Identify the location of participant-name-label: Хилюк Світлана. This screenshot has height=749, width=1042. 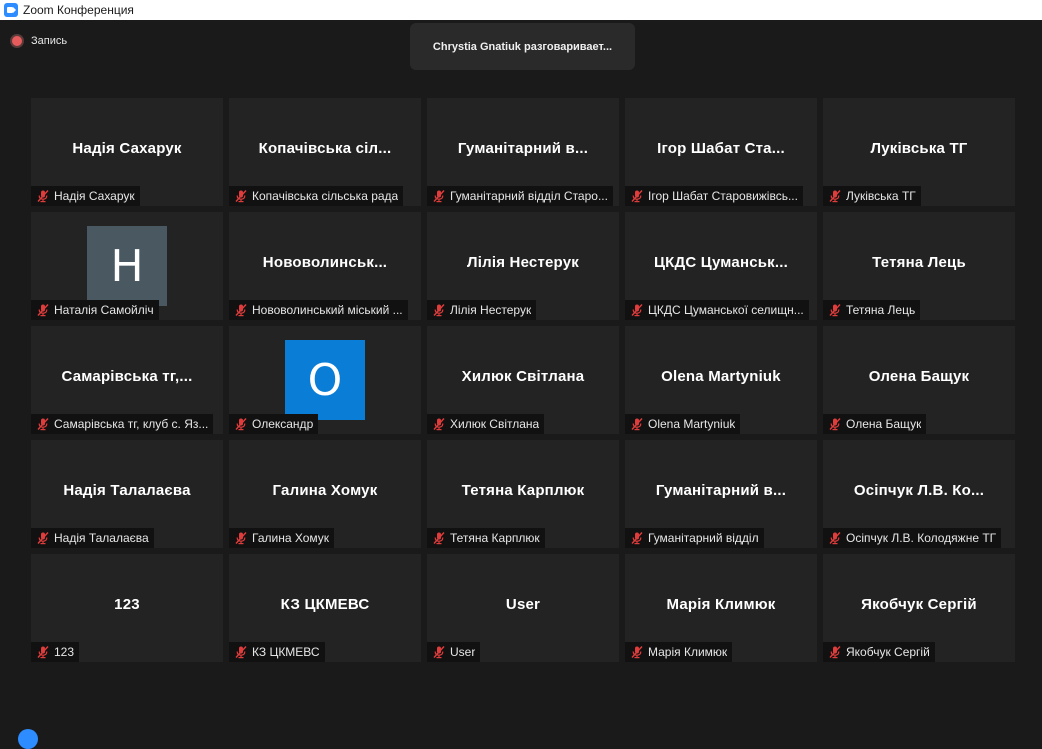
(486, 424).